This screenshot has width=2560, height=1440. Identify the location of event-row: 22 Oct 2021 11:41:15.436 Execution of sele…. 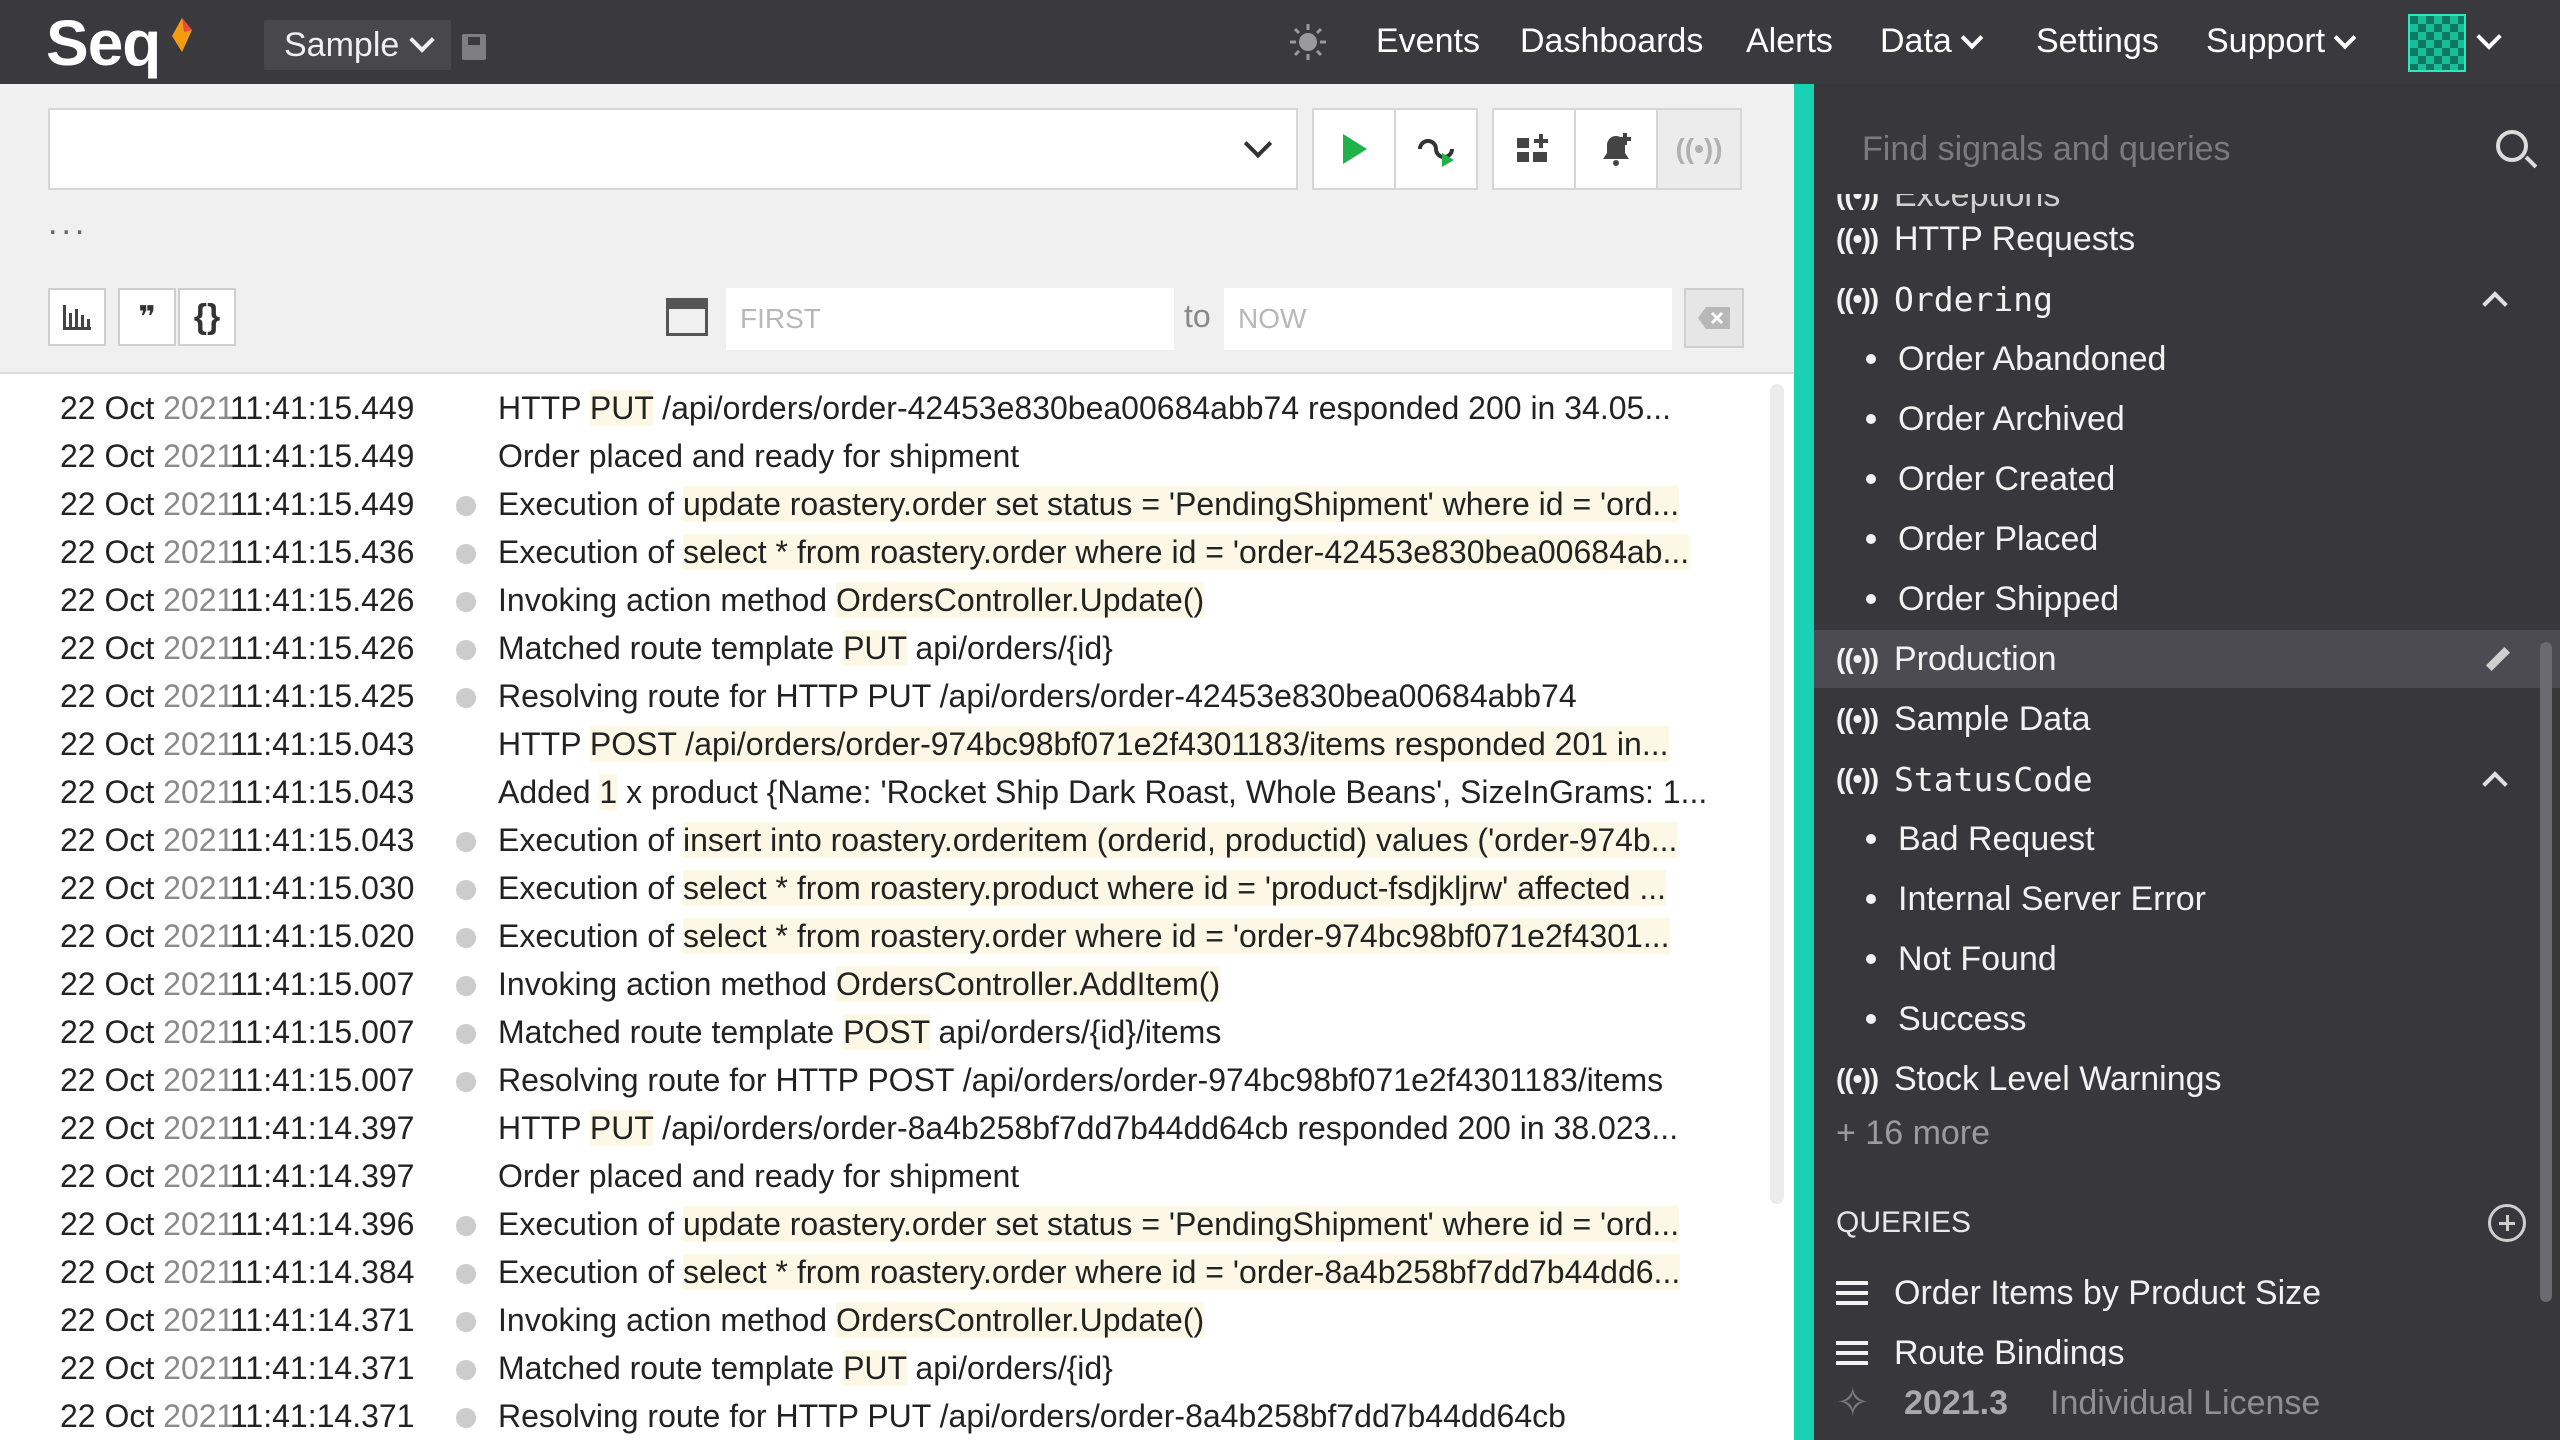
(880, 552).